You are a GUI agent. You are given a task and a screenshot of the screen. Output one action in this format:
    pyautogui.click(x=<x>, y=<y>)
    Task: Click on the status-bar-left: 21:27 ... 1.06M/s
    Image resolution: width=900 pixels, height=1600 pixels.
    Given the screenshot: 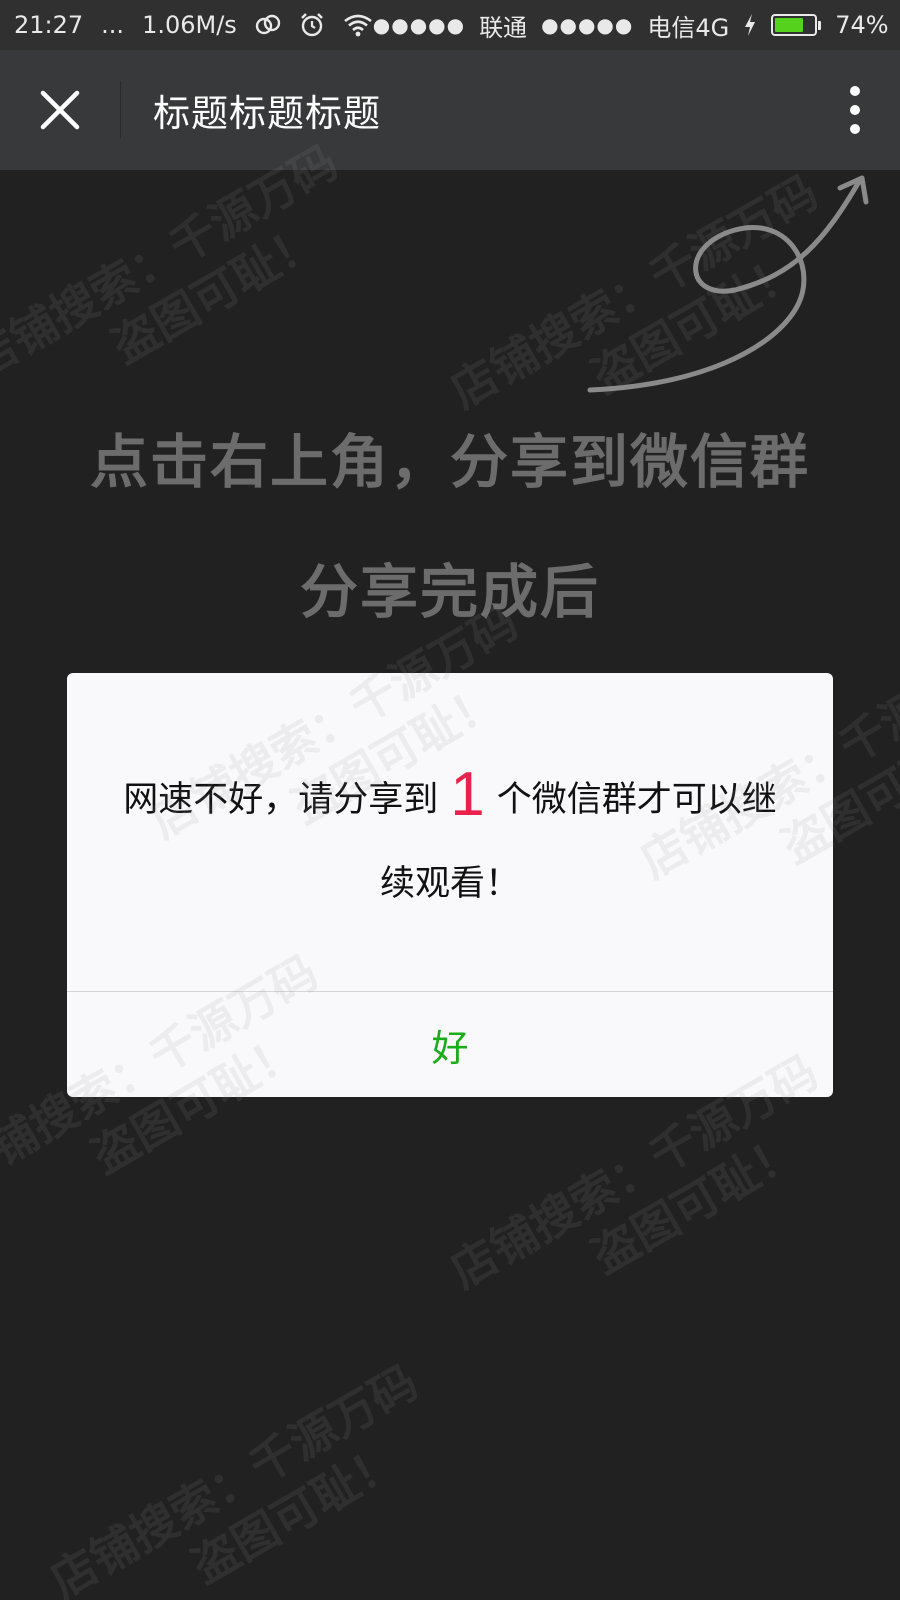 What is the action you would take?
    pyautogui.click(x=193, y=25)
    